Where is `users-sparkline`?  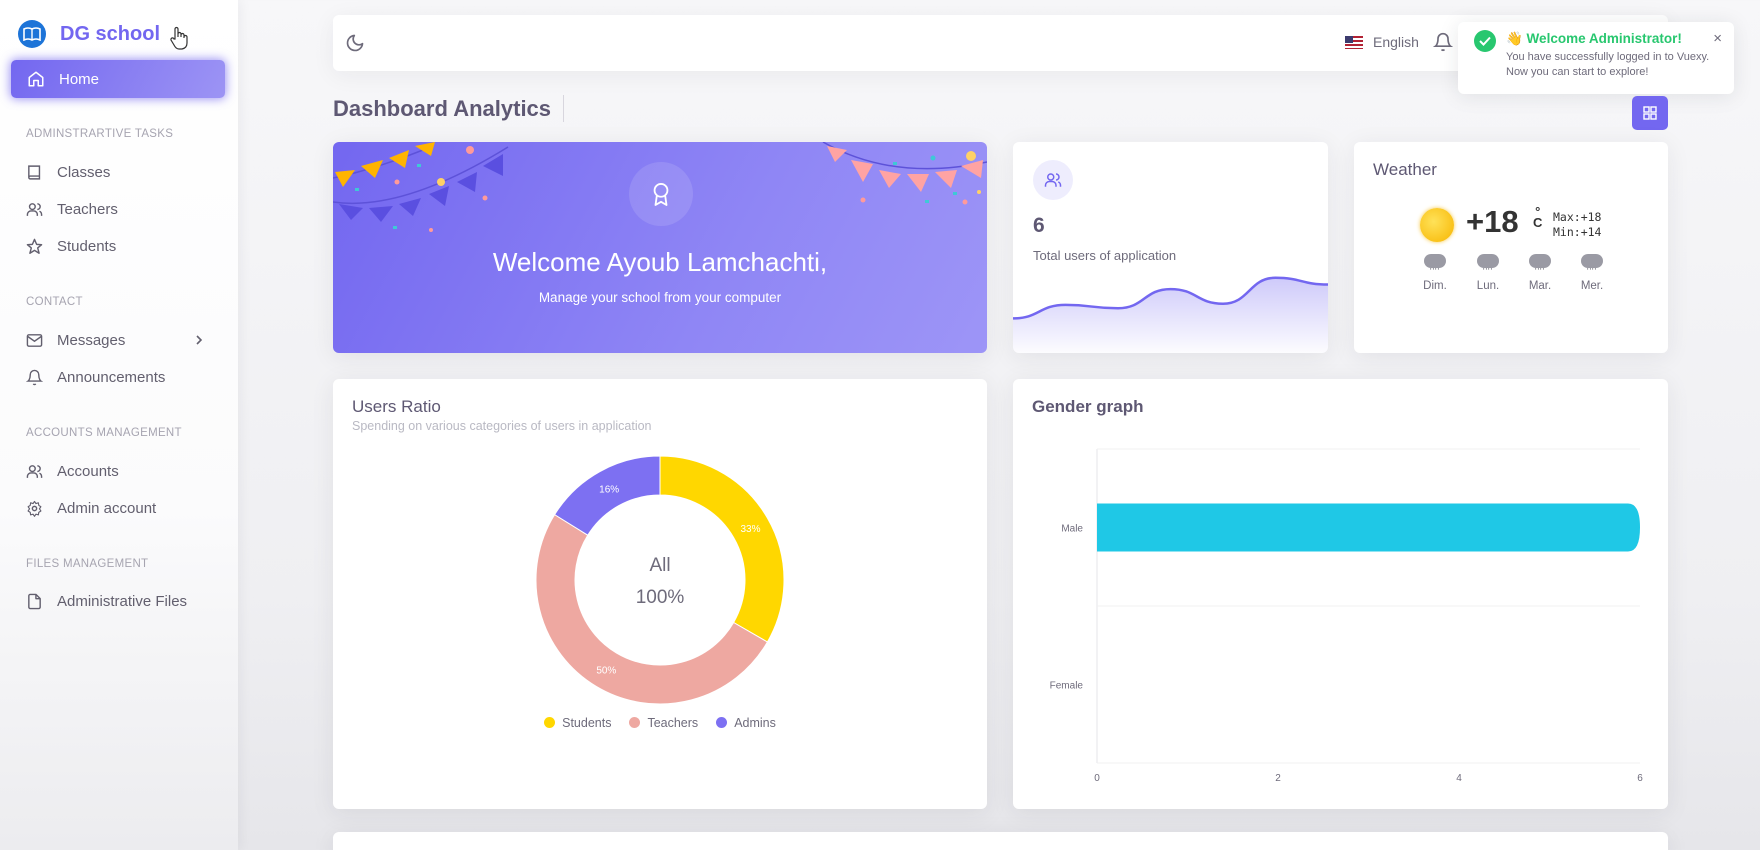 users-sparkline is located at coordinates (1170, 314).